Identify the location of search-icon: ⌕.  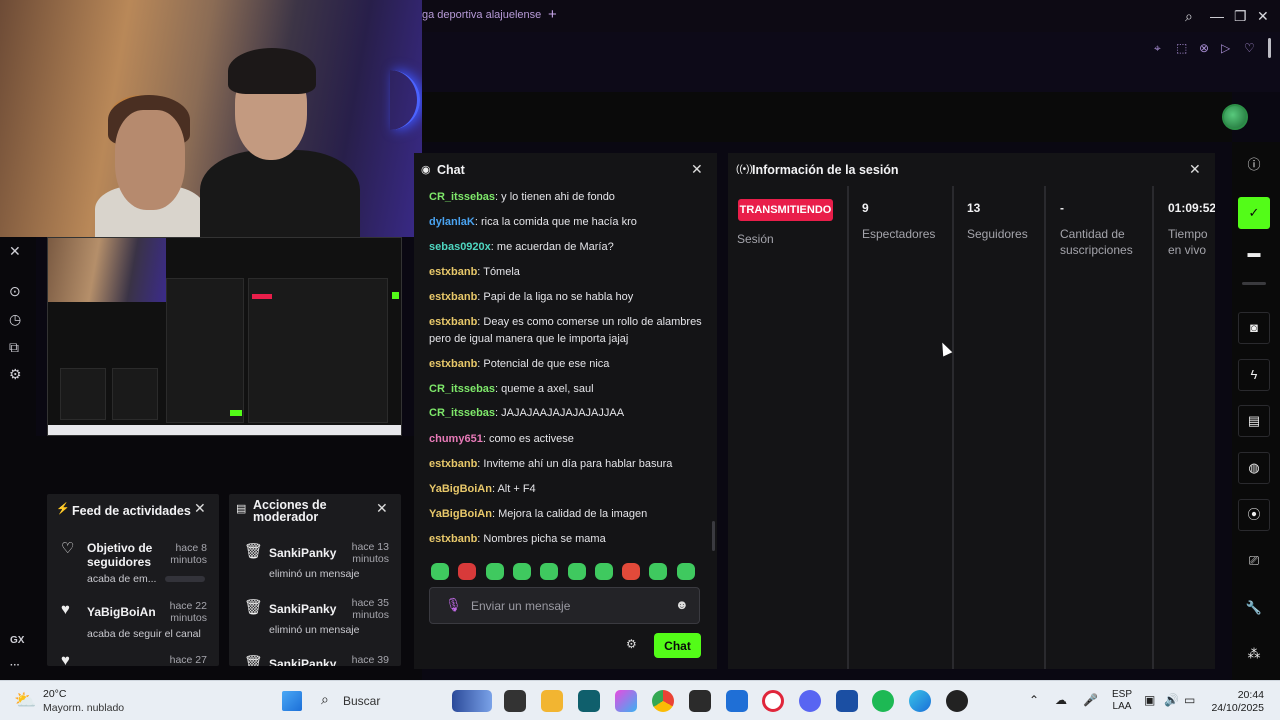
(325, 699).